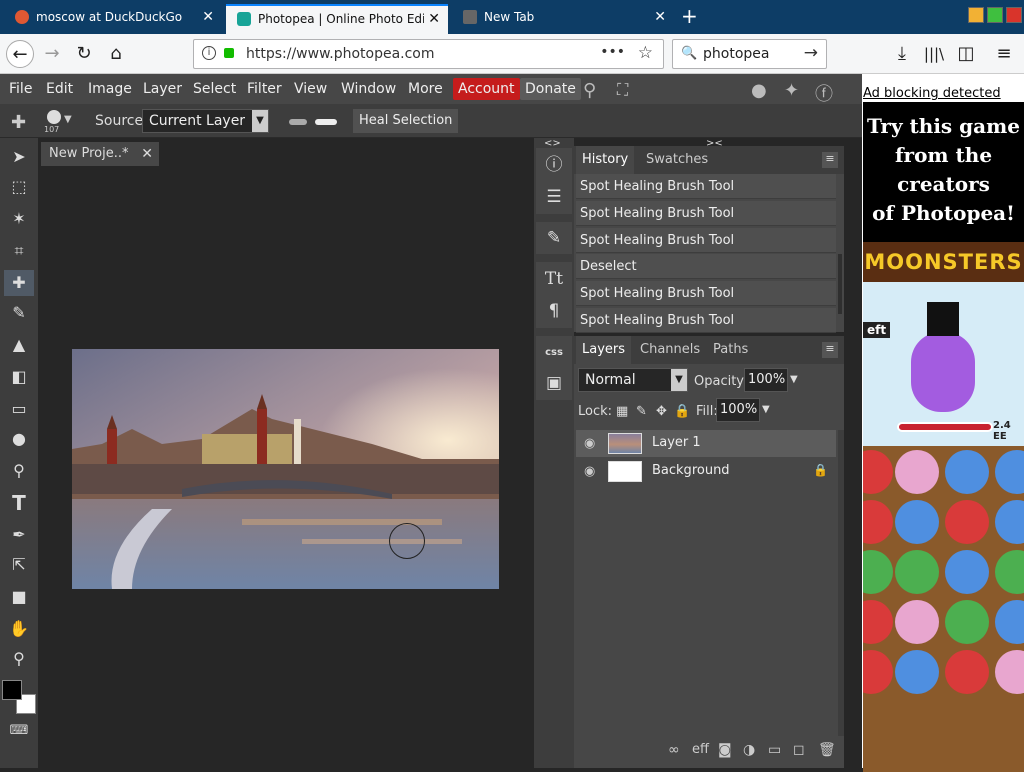  I want to click on forward-button: →, so click(52, 54).